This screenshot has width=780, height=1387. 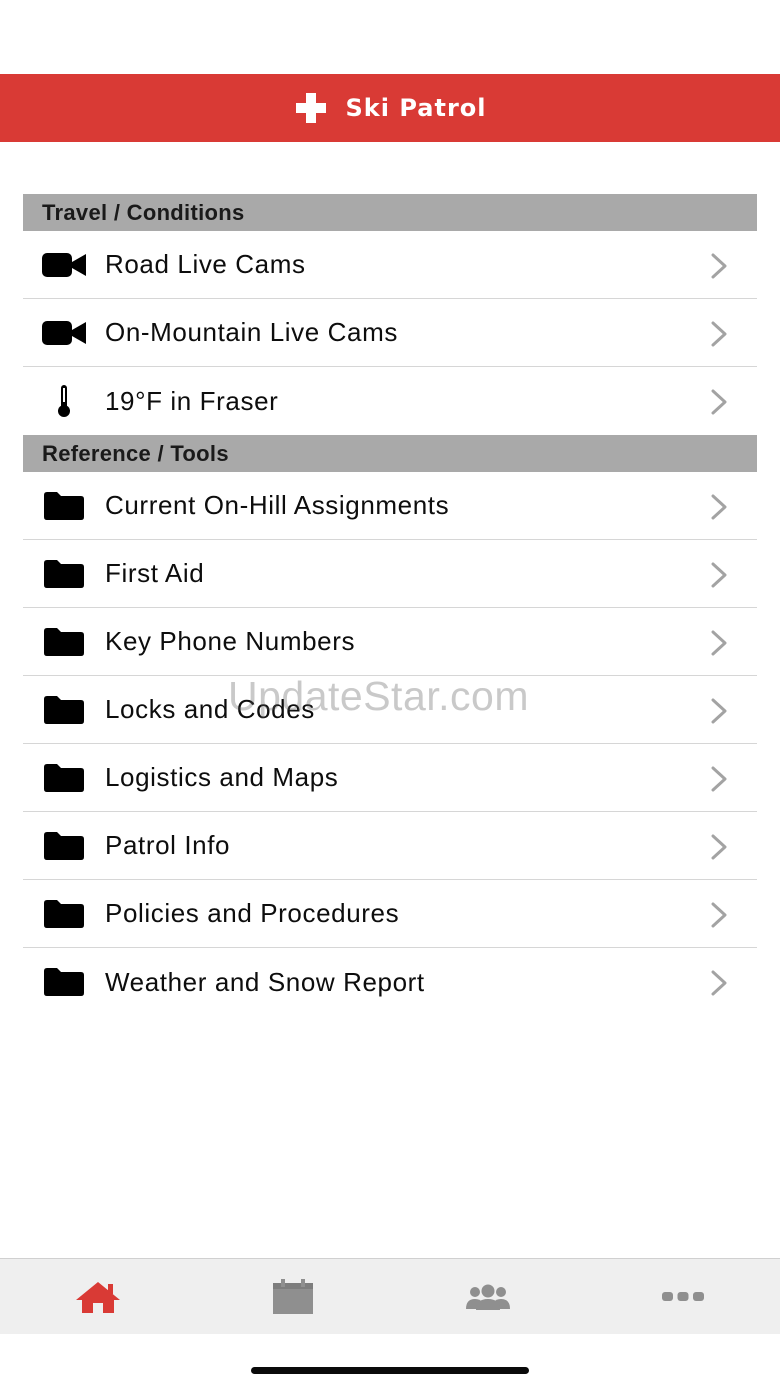 What do you see at coordinates (230, 641) in the screenshot?
I see `list-item-label: Key Phone Numbers` at bounding box center [230, 641].